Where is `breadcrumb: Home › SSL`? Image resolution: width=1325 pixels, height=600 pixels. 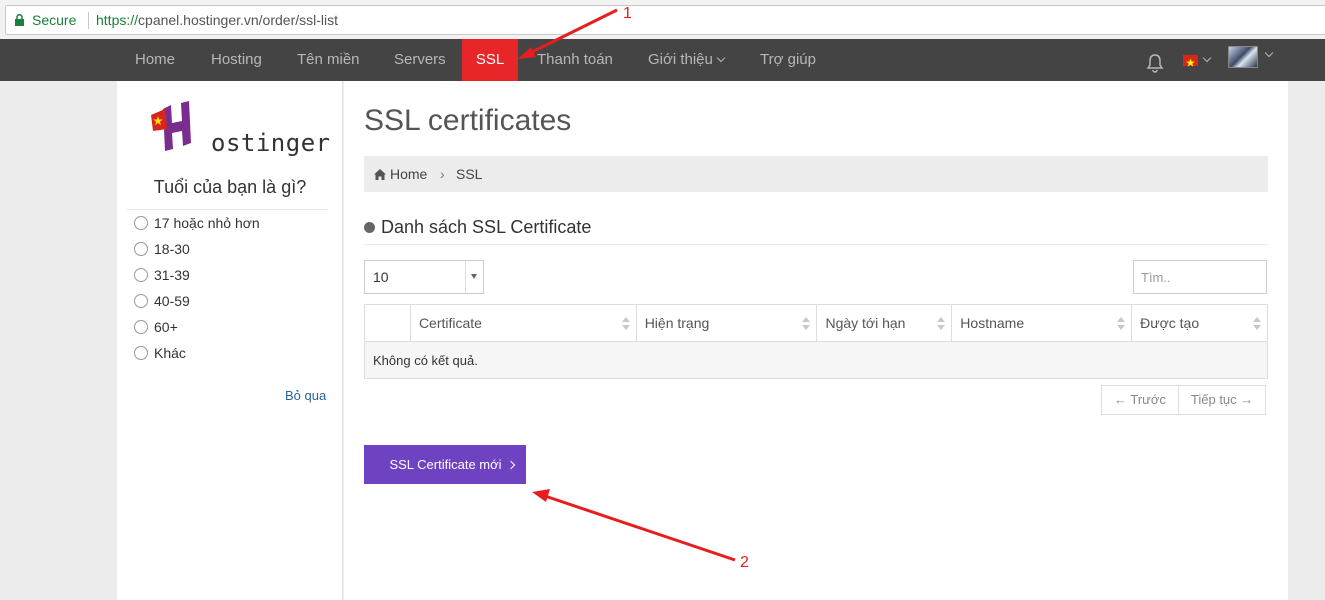
breadcrumb: Home › SSL is located at coordinates (816, 174).